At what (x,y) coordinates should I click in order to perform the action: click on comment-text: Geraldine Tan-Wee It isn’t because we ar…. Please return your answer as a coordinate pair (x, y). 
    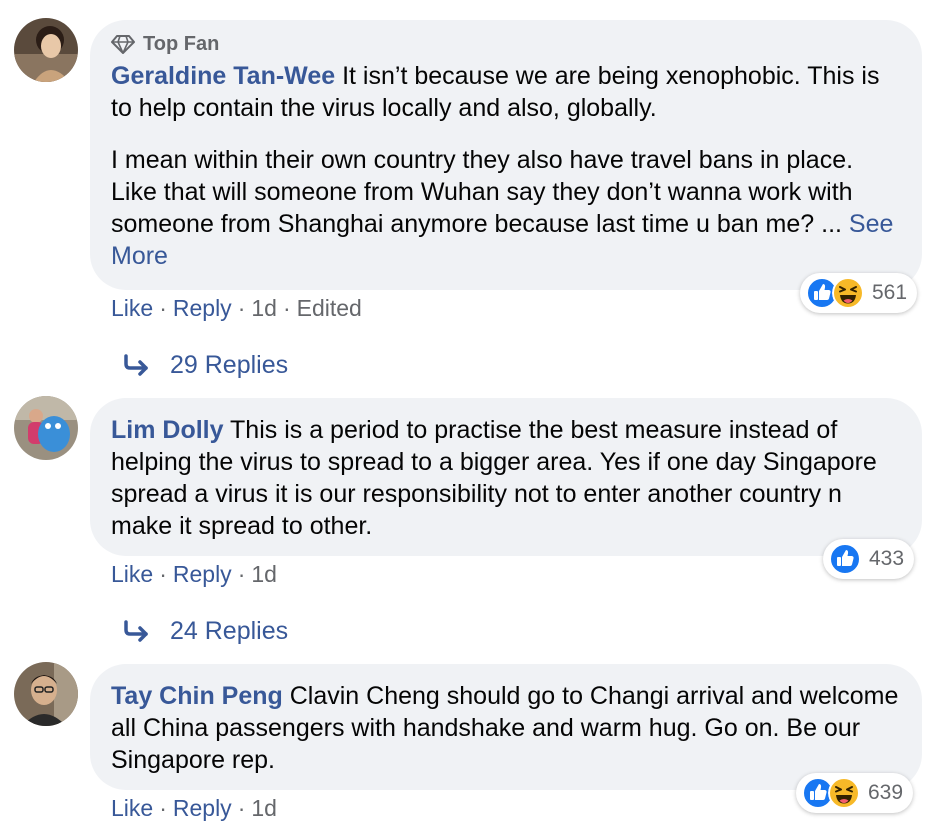
    Looking at the image, I should click on (505, 92).